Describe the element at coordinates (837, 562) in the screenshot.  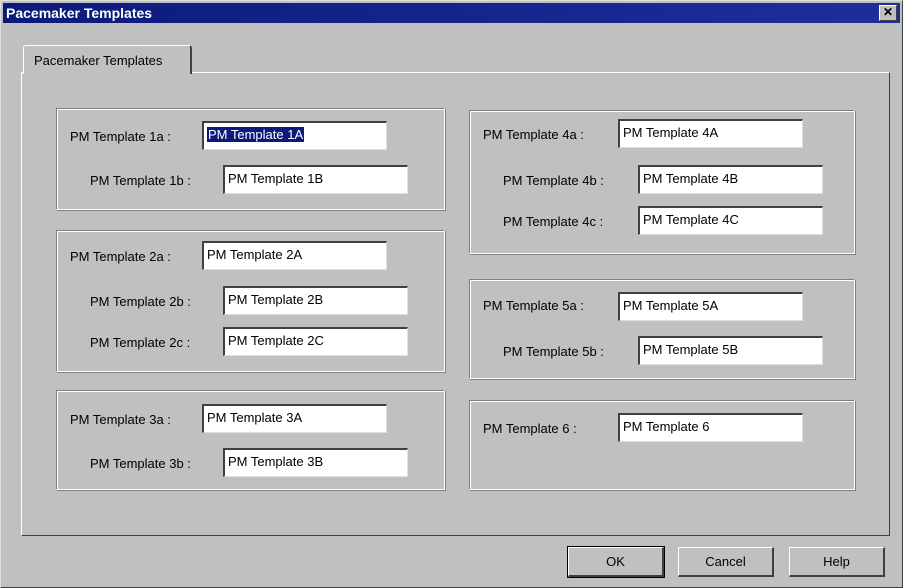
I see `help-button: Help` at that location.